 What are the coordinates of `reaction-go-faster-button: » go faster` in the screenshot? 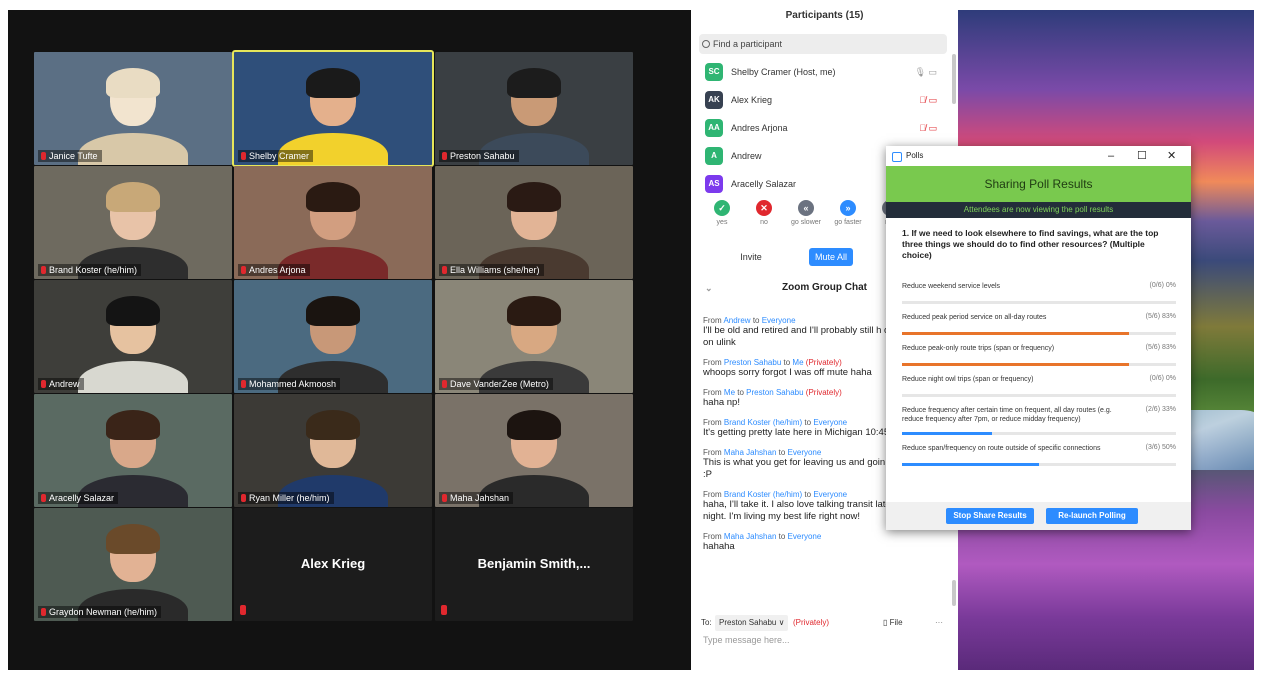 It's located at (848, 213).